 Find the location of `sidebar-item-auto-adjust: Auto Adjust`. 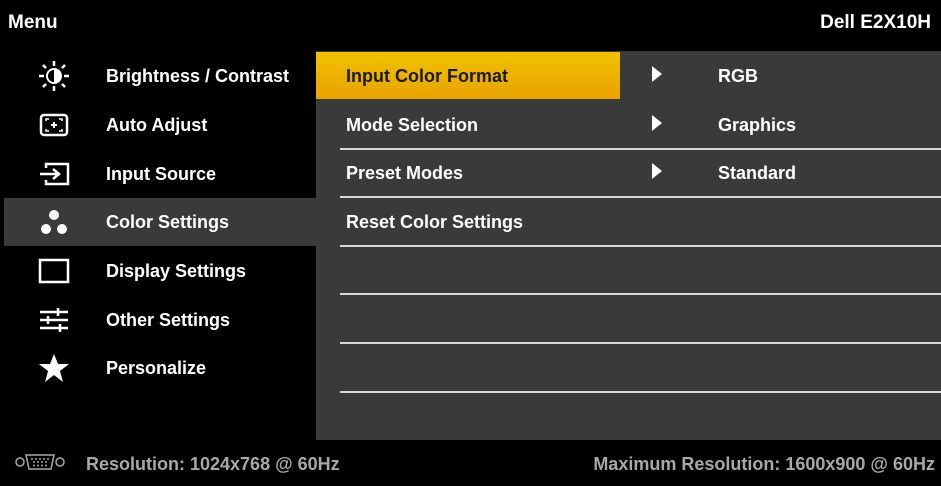

sidebar-item-auto-adjust: Auto Adjust is located at coordinates (160, 125).